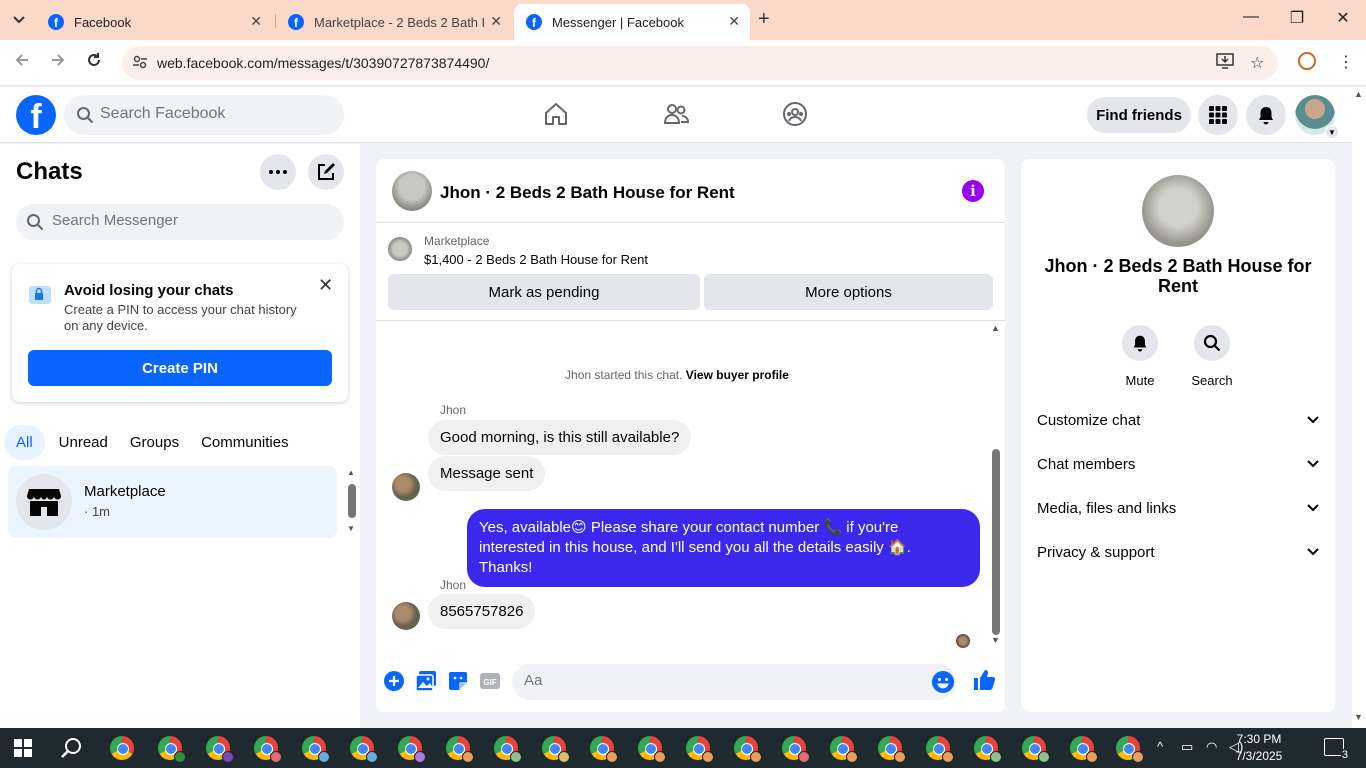 This screenshot has width=1366, height=768. Describe the element at coordinates (215, 114) in the screenshot. I see `facebook-search-input` at that location.